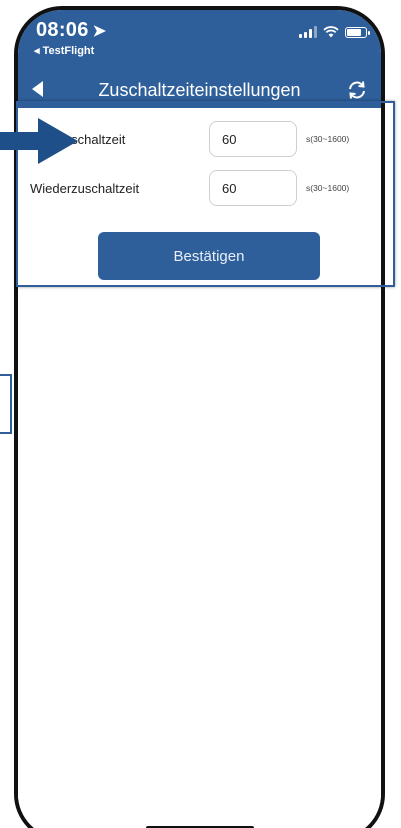 Image resolution: width=401 pixels, height=828 pixels. Describe the element at coordinates (308, 32) in the screenshot. I see `signal-icon` at that location.